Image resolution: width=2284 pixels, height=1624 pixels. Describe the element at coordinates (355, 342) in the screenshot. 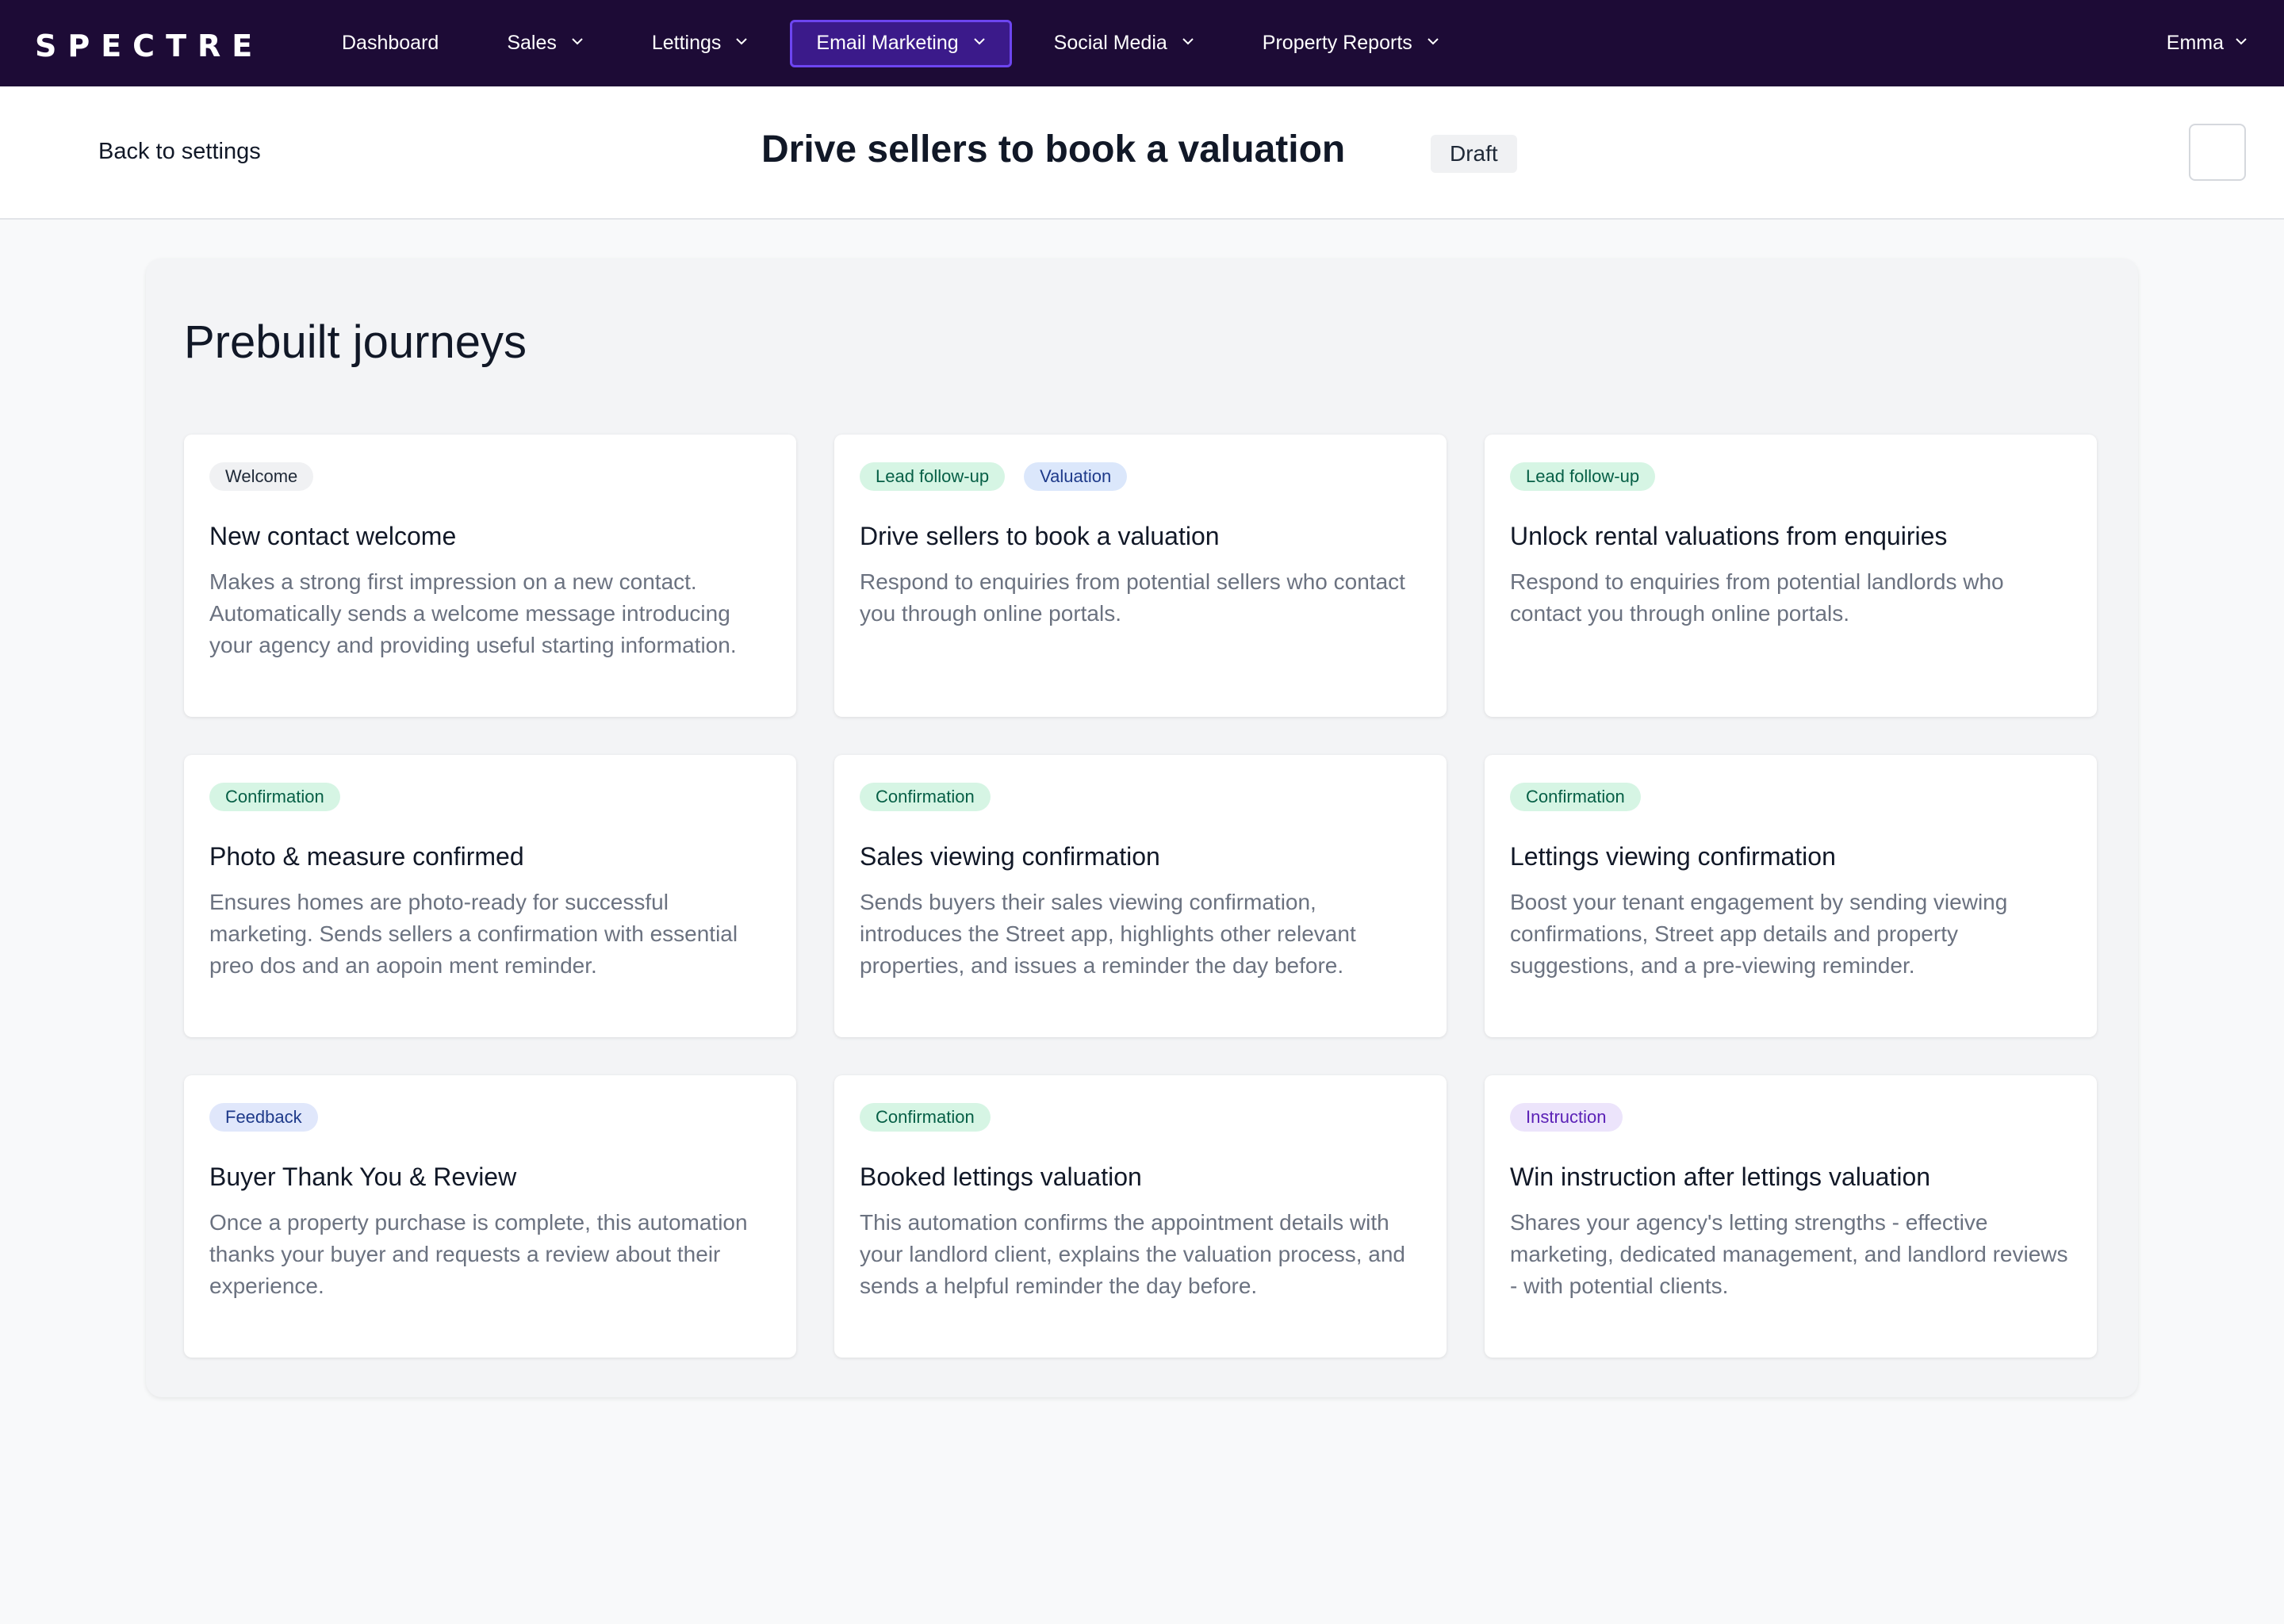

I see `panel-title: Prebuilt journeys` at that location.